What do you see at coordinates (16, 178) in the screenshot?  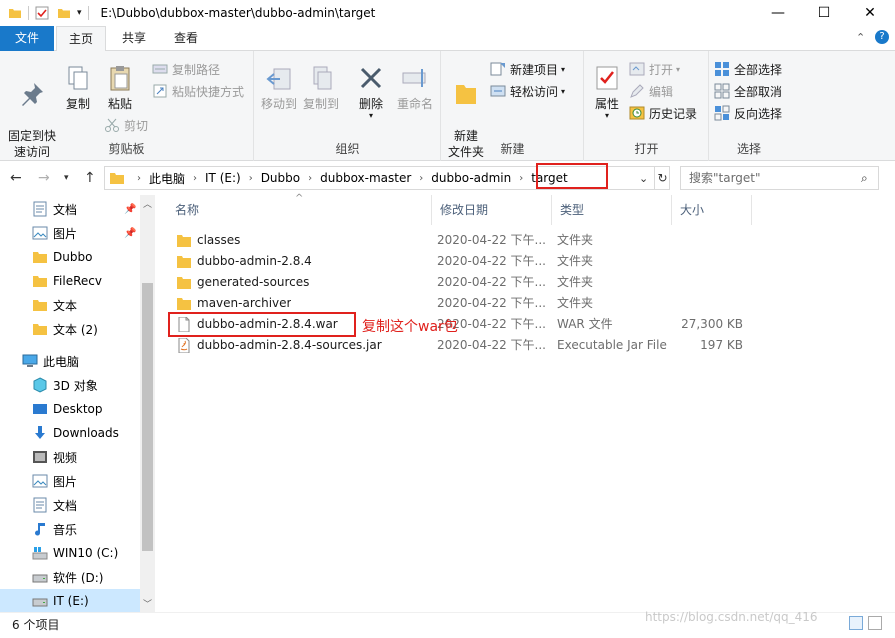 I see `back-arrow-icon: ←` at bounding box center [16, 178].